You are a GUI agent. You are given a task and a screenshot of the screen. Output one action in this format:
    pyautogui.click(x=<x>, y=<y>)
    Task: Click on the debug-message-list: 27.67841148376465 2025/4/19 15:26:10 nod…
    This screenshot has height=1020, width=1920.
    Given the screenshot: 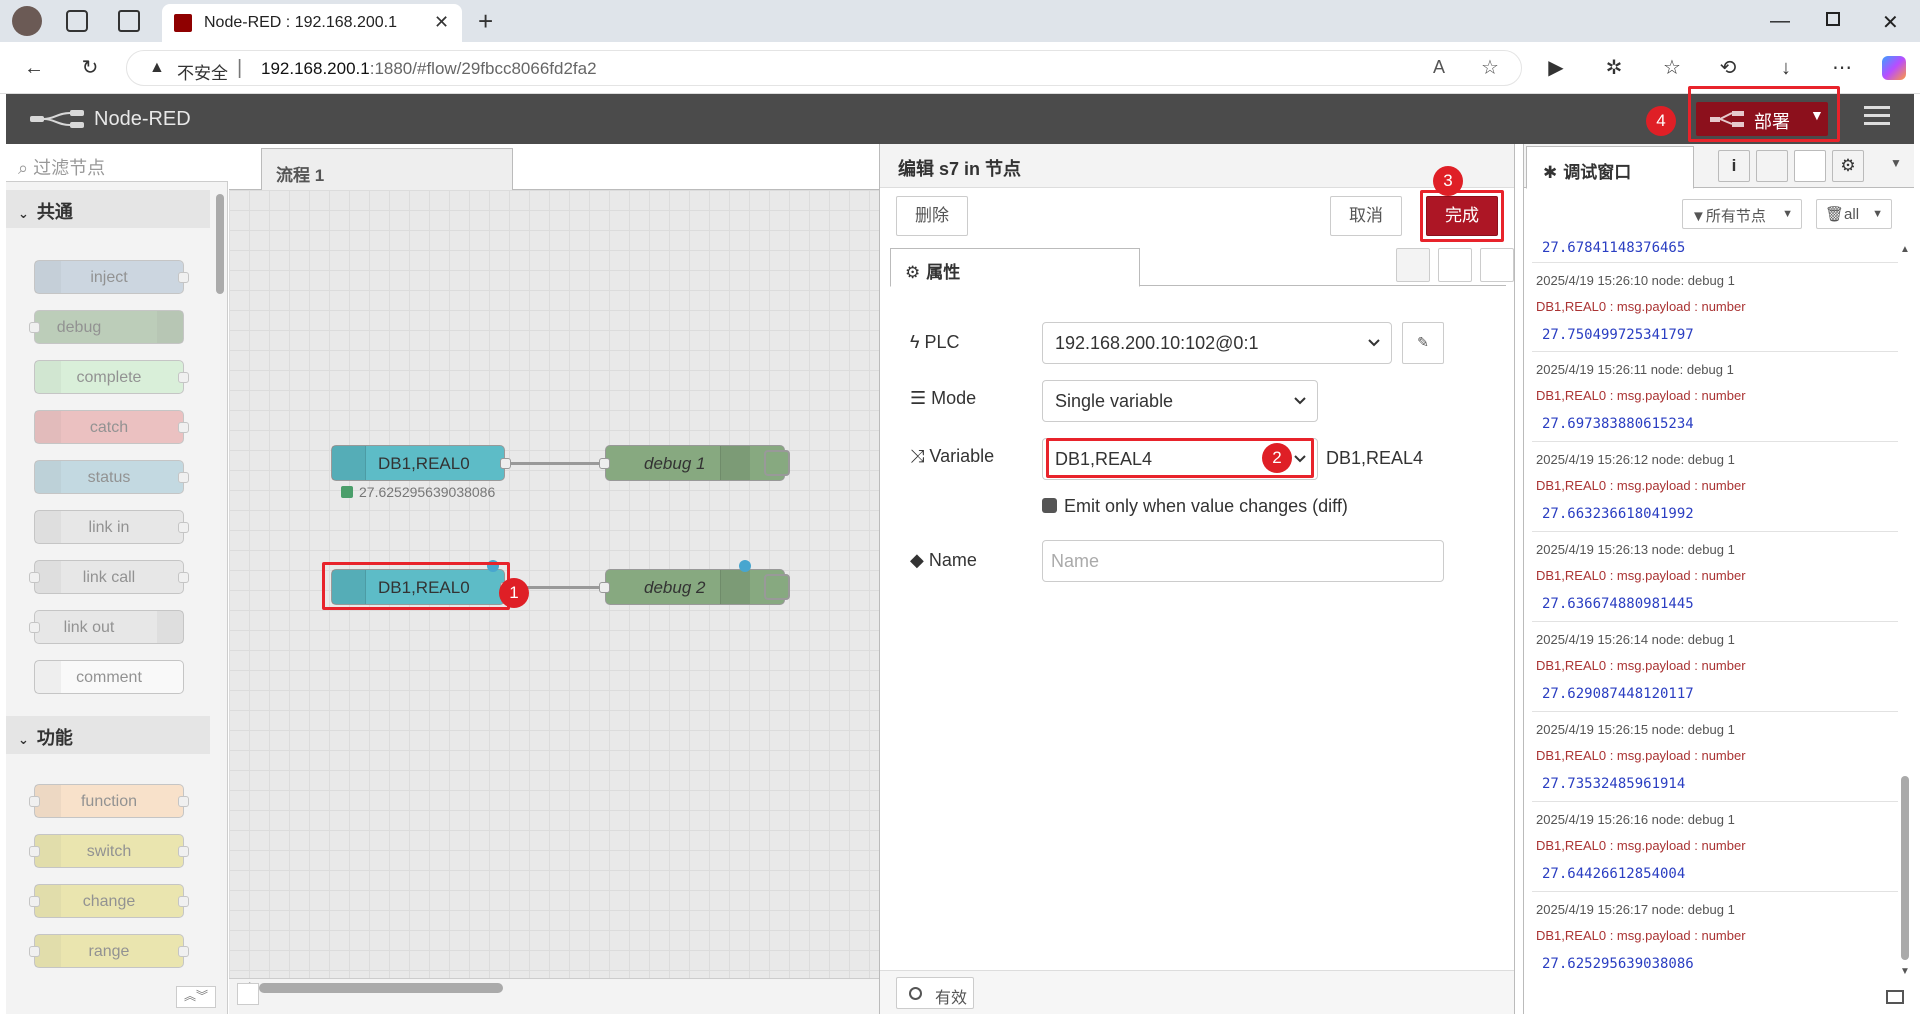 What is the action you would take?
    pyautogui.click(x=1715, y=610)
    